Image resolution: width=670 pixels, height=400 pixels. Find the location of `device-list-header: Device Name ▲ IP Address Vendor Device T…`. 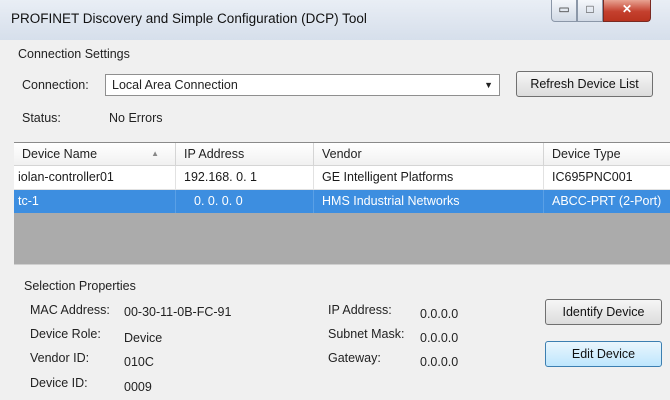

device-list-header: Device Name ▲ IP Address Vendor Device T… is located at coordinates (342, 154).